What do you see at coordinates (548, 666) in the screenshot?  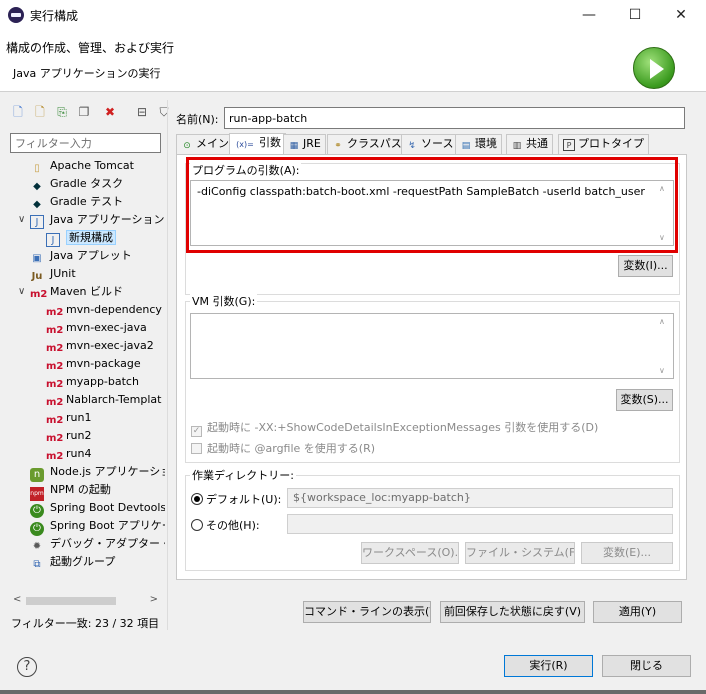 I see `run-button: 実行(R)` at bounding box center [548, 666].